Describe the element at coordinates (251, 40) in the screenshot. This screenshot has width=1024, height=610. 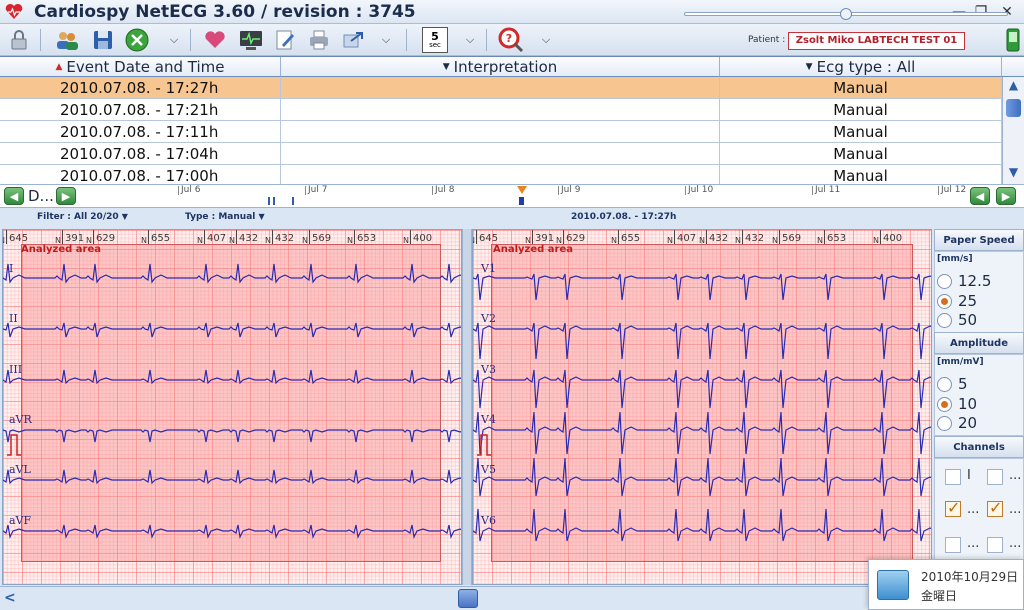
I see `ecg-monitor-icon` at that location.